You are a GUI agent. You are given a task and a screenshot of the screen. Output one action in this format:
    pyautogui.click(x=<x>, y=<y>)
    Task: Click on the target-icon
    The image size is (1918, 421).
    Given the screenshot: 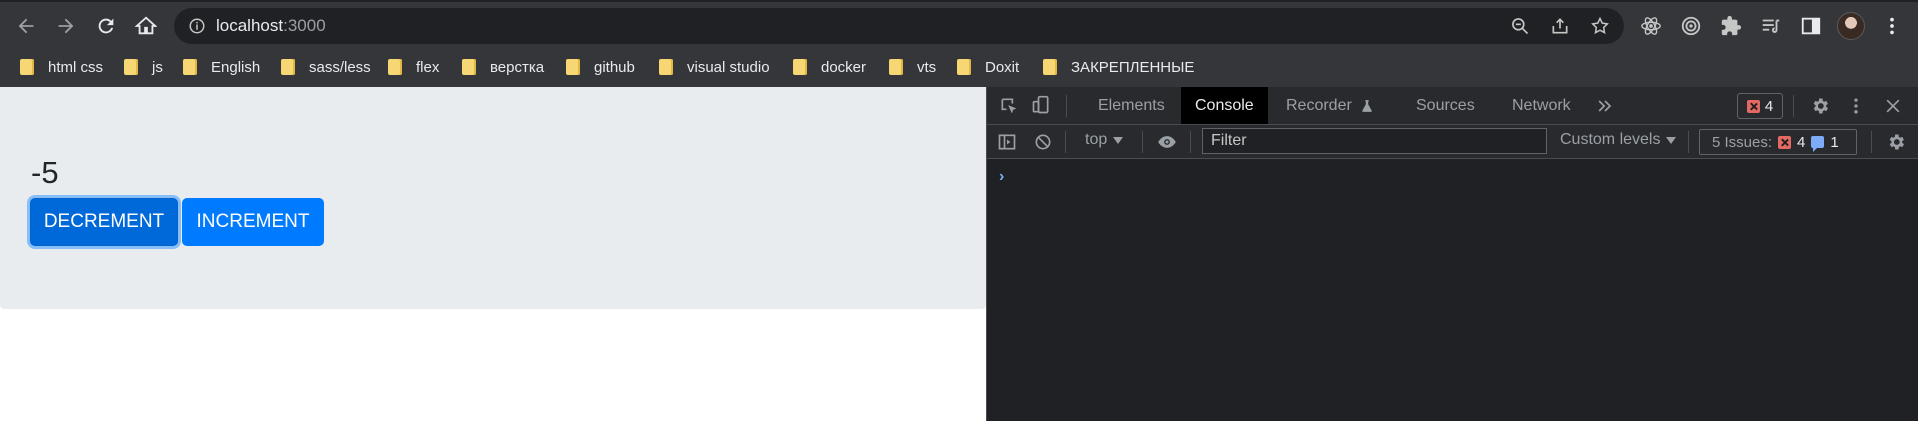 What is the action you would take?
    pyautogui.click(x=1691, y=26)
    